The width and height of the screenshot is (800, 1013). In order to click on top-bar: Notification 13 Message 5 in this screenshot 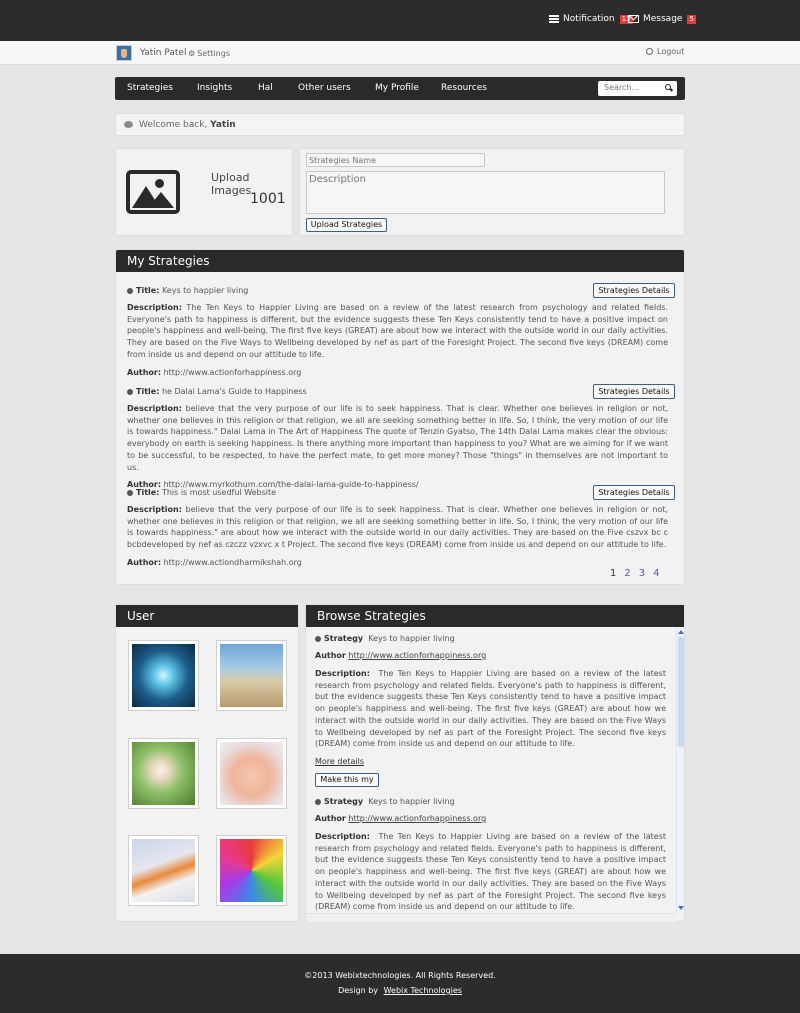, I will do `click(400, 20)`.